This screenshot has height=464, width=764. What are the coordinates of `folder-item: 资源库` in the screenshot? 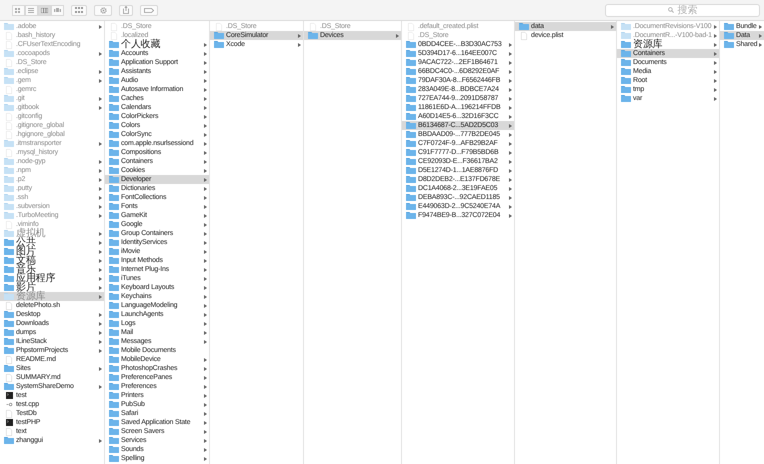 It's located at (668, 44).